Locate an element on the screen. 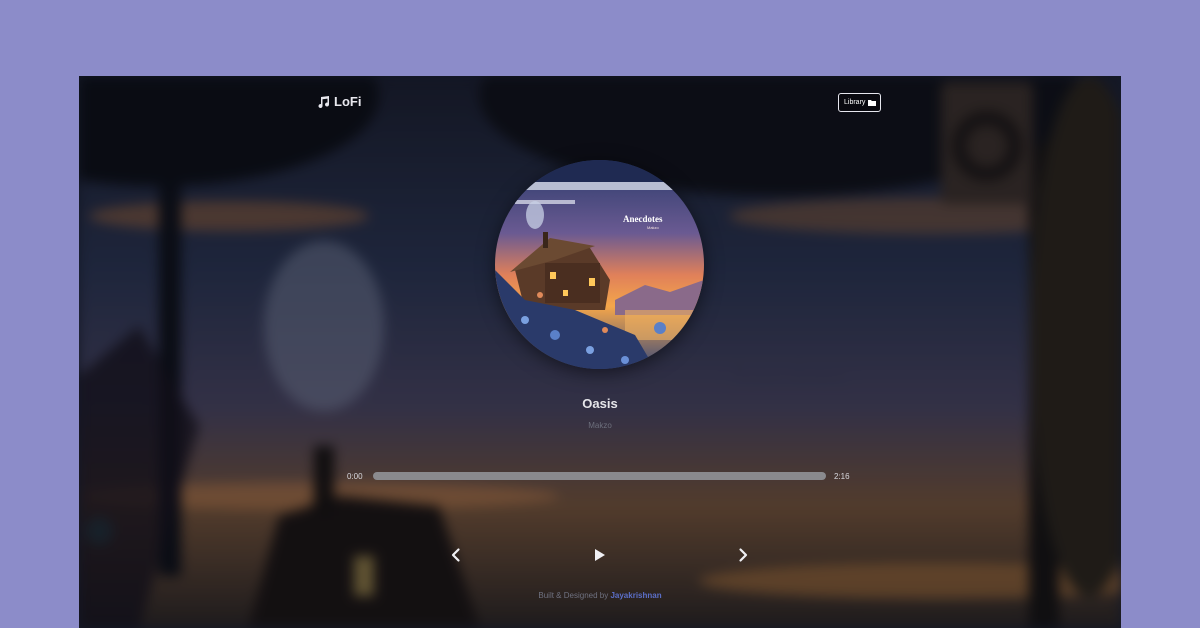  chevron-right-icon is located at coordinates (743, 555).